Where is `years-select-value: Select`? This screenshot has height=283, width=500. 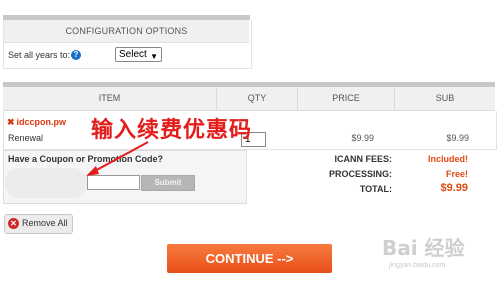
years-select-value: Select is located at coordinates (133, 54).